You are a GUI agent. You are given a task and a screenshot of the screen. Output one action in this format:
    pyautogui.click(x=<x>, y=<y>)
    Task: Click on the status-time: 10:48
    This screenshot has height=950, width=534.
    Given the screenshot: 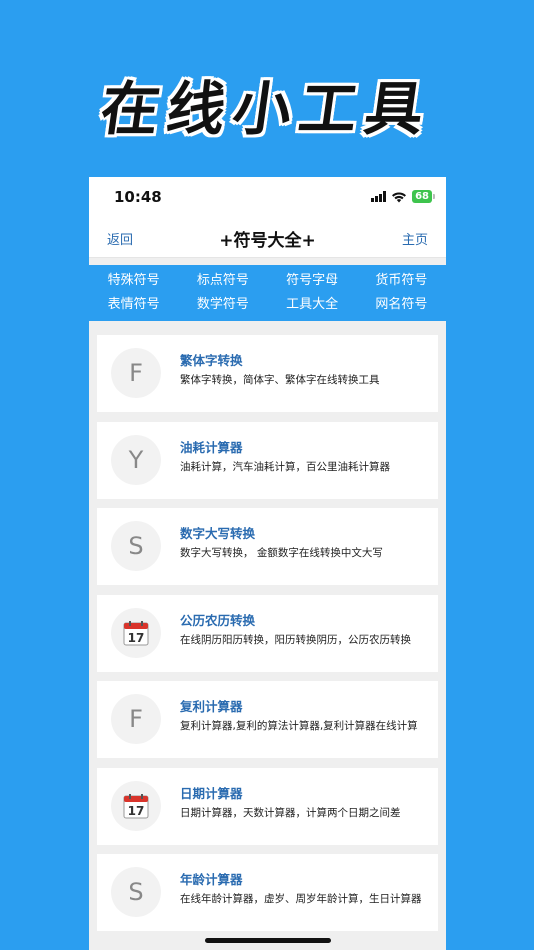 What is the action you would take?
    pyautogui.click(x=138, y=197)
    